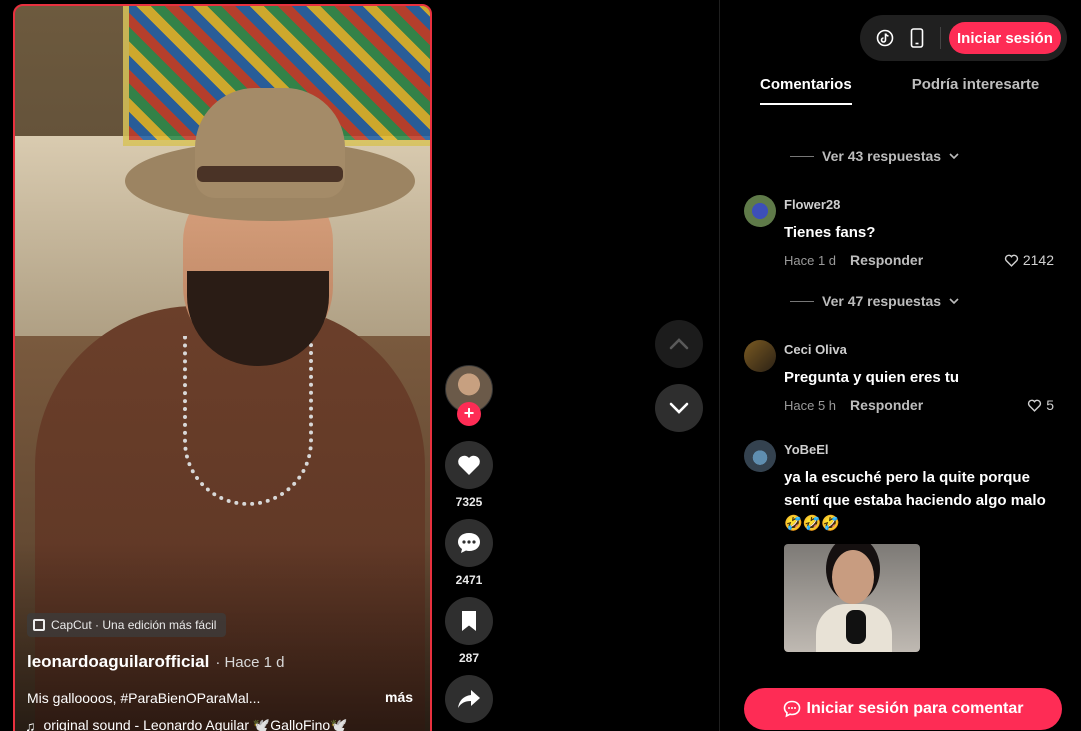 Image resolution: width=1081 pixels, height=731 pixels. I want to click on next-video-button, so click(679, 408).